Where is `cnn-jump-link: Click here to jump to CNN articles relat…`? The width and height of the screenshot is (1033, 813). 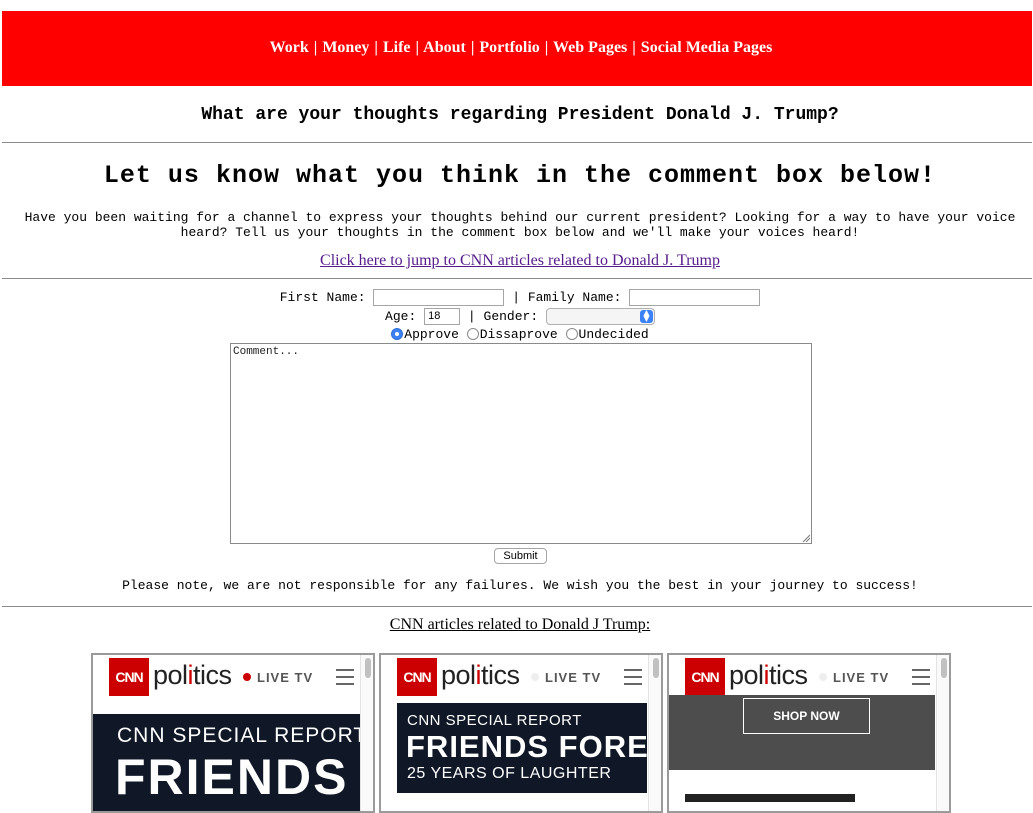 cnn-jump-link: Click here to jump to CNN articles relat… is located at coordinates (520, 260).